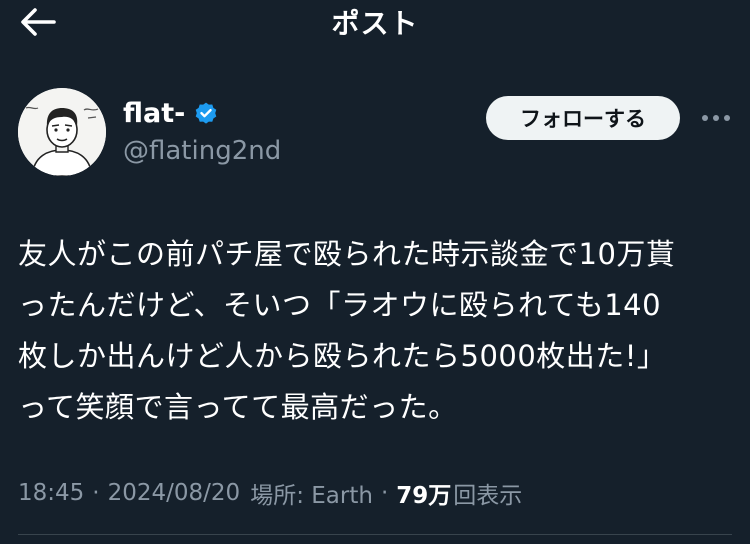 This screenshot has height=544, width=750. Describe the element at coordinates (311, 496) in the screenshot. I see `tweet-location: 場所: Earth` at that location.